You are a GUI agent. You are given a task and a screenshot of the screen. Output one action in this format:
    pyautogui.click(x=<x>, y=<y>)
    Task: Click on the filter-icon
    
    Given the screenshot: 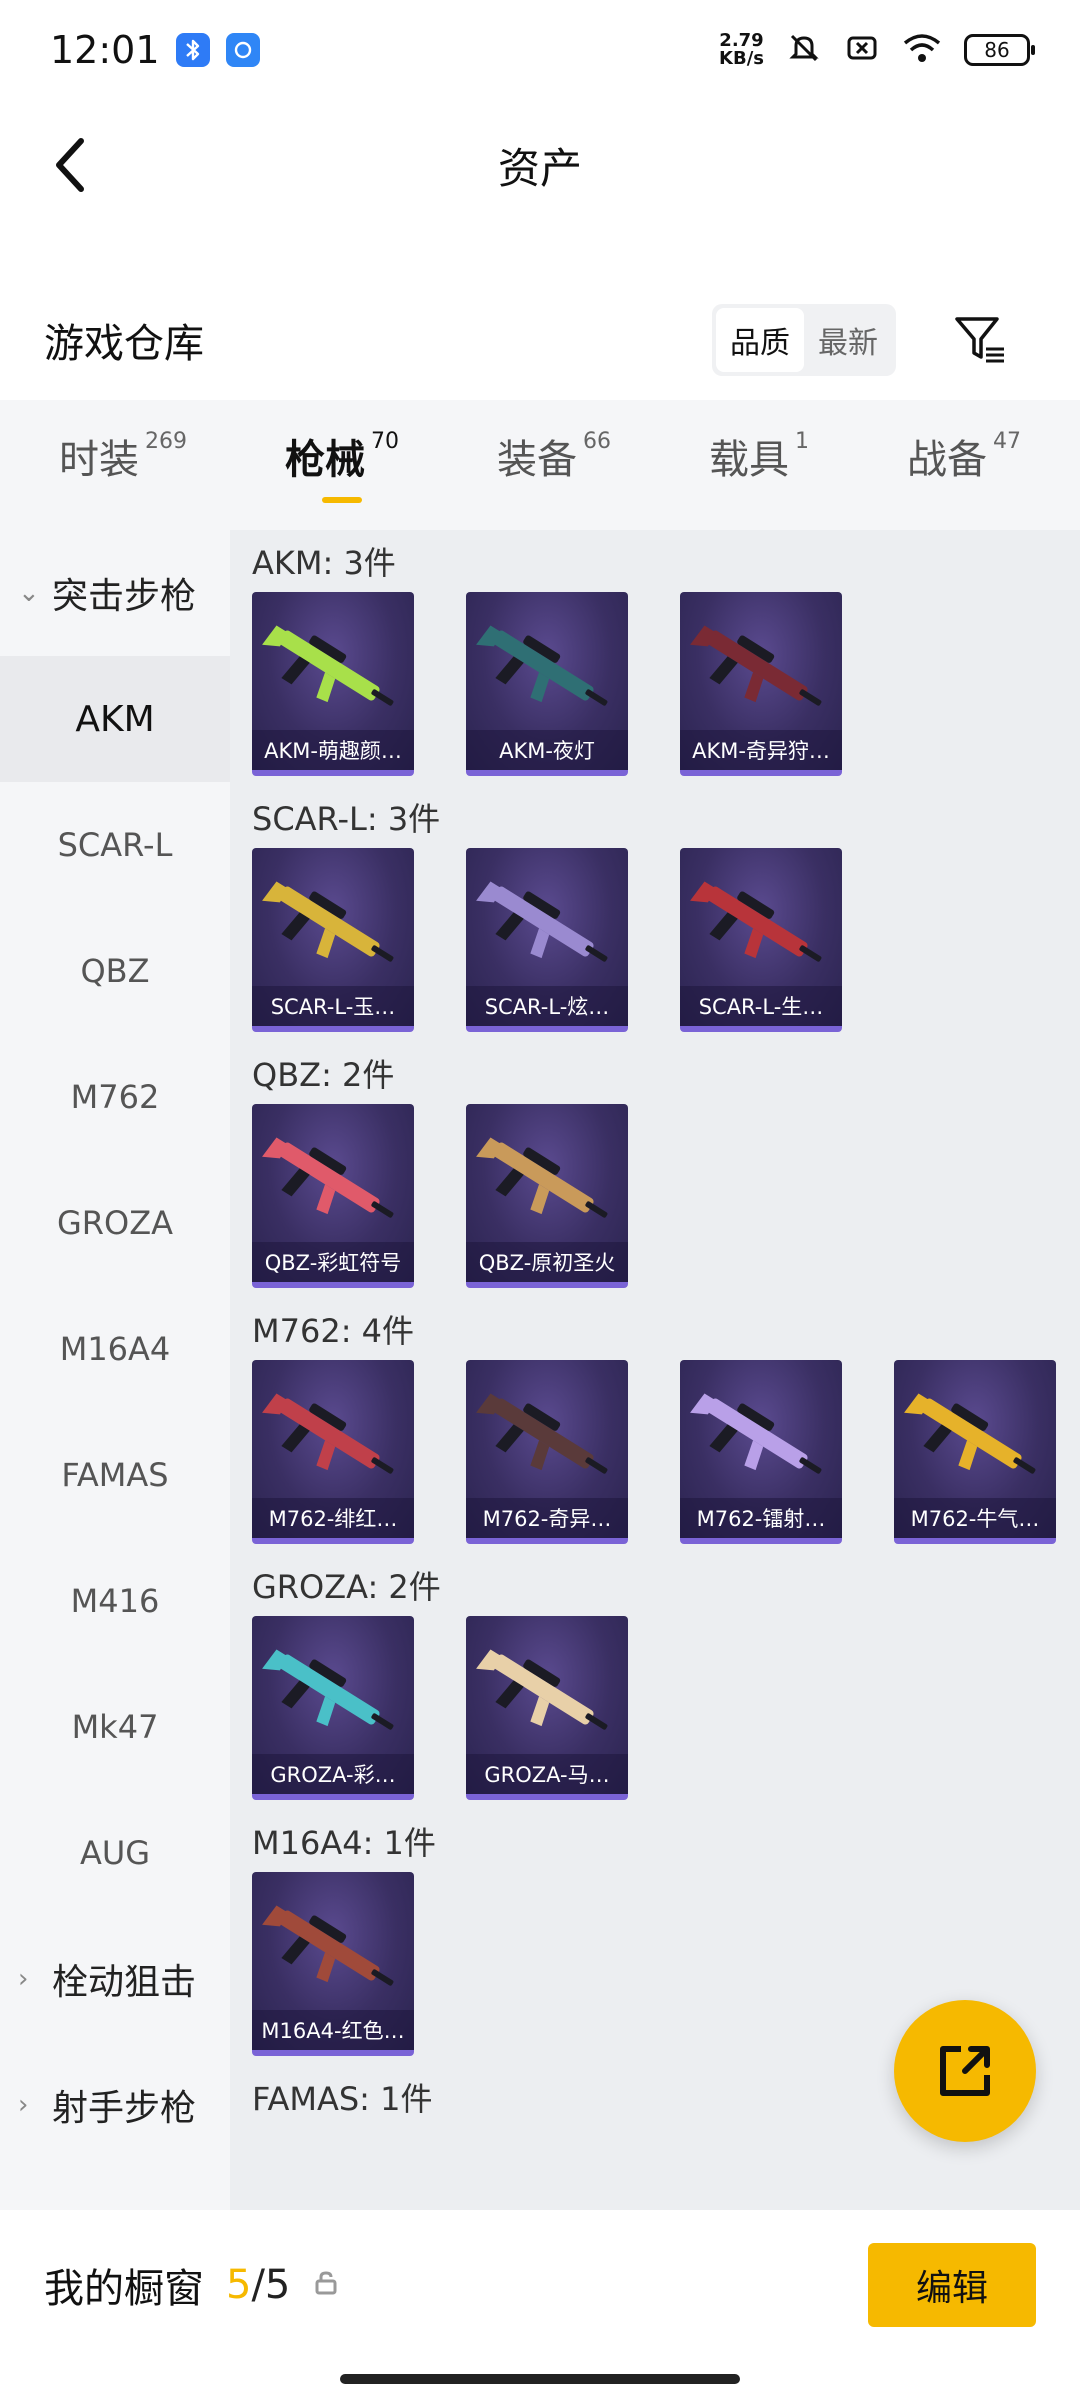 What is the action you would take?
    pyautogui.click(x=979, y=340)
    